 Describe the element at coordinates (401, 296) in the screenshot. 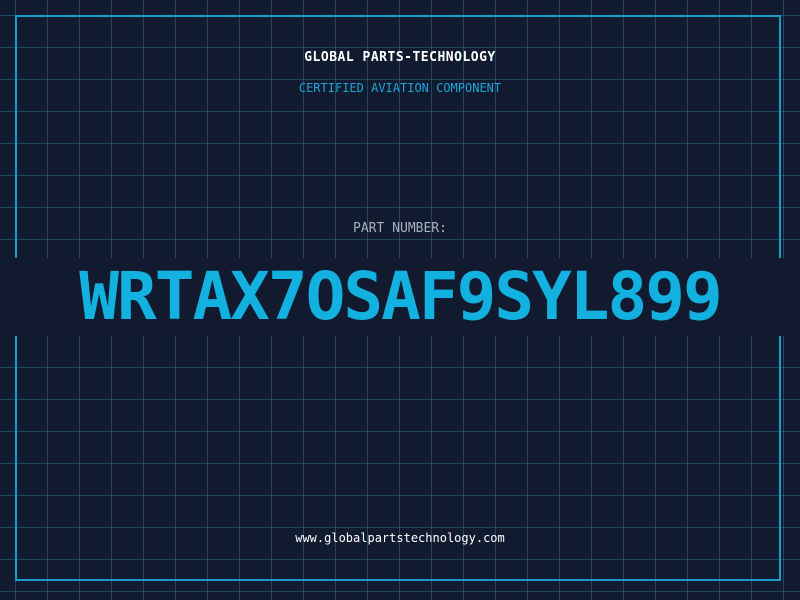

I see `part-number-value: WRTAX7OSAF9SYL899` at that location.